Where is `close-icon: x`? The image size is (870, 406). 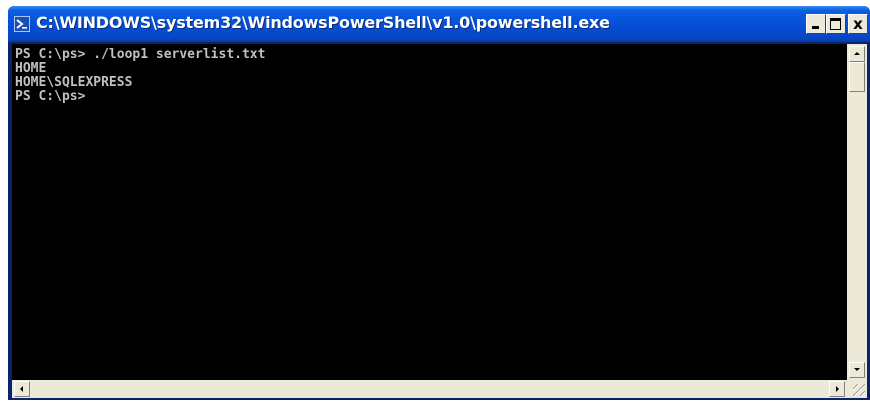 close-icon: x is located at coordinates (858, 24).